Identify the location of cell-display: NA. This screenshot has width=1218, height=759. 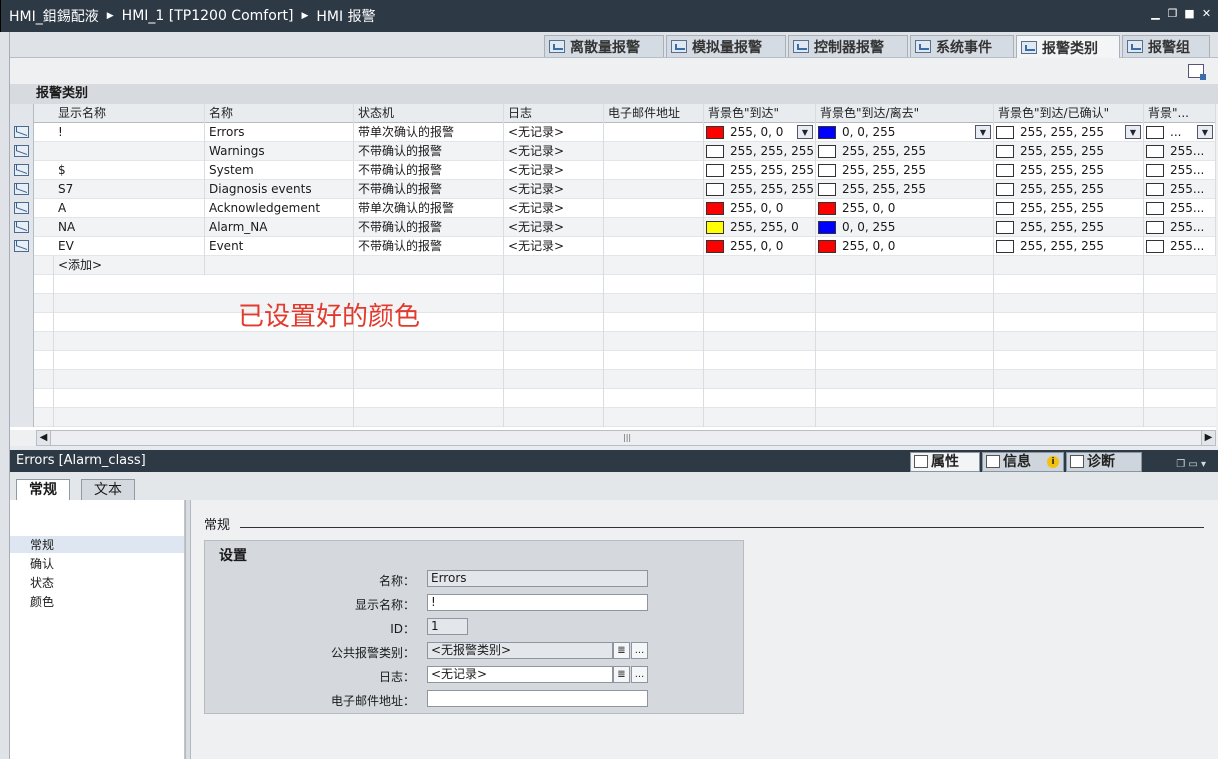
(129, 227).